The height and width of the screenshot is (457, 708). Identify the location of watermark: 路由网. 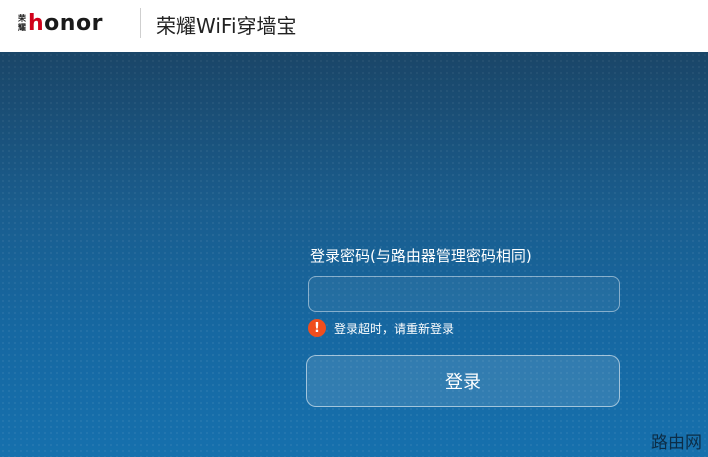
(676, 443).